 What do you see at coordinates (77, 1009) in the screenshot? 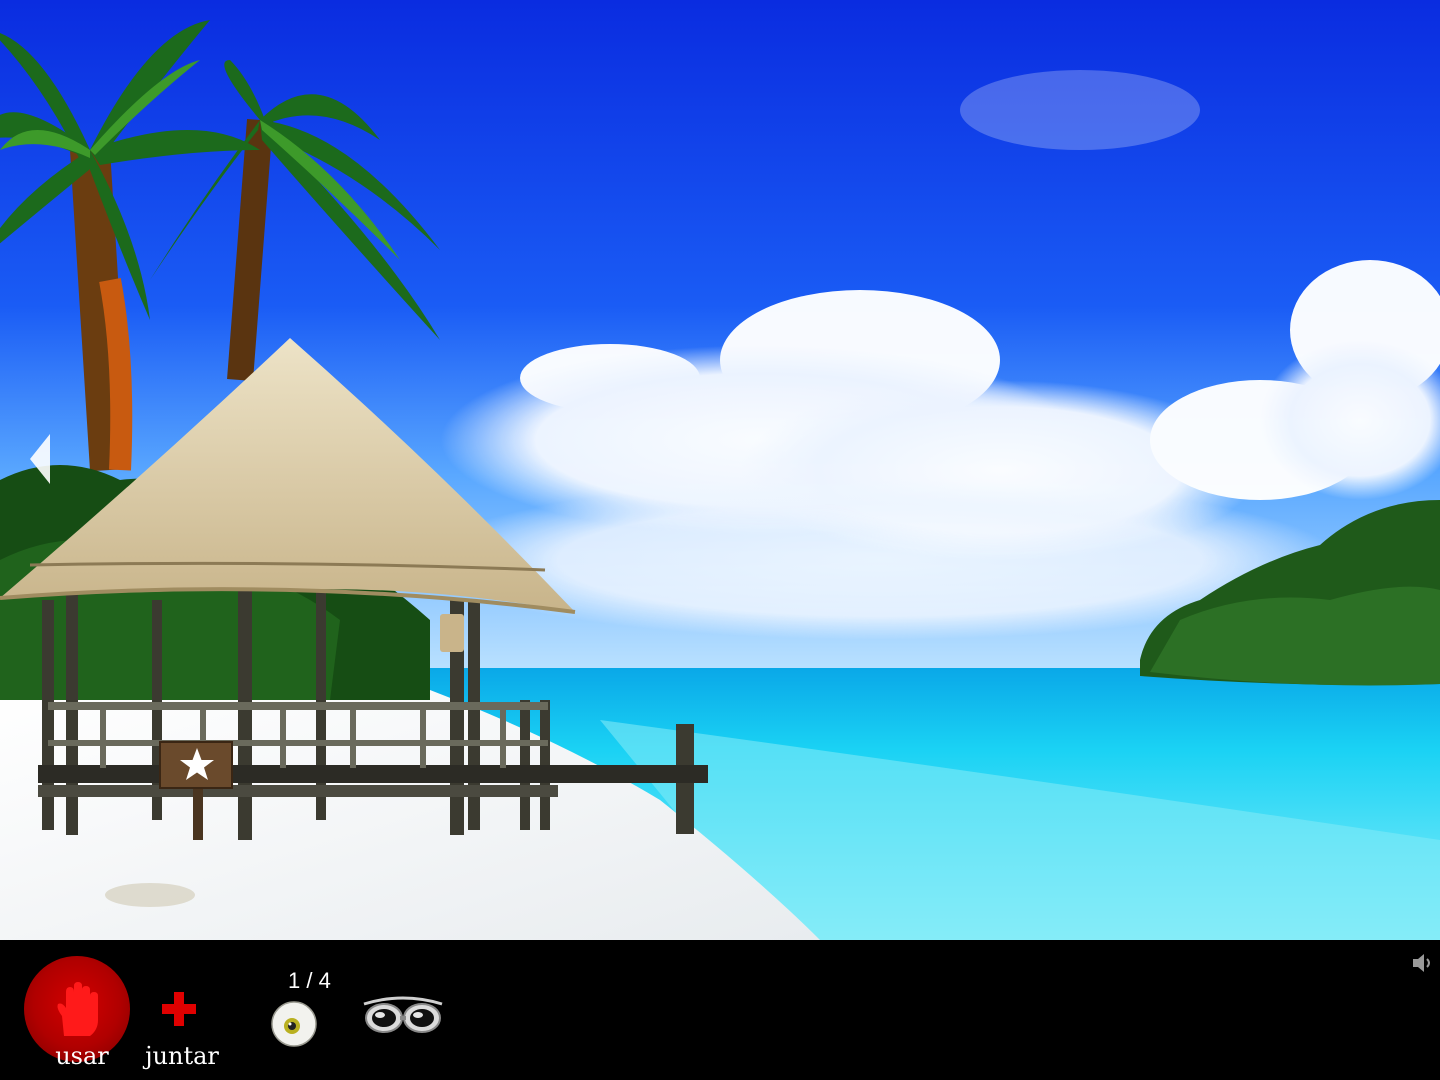
I see `hand-icon` at bounding box center [77, 1009].